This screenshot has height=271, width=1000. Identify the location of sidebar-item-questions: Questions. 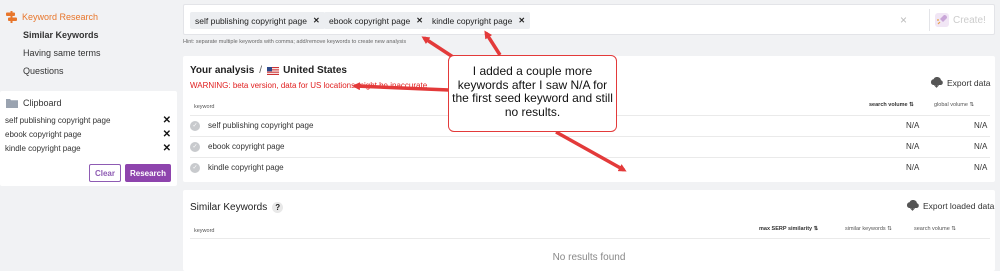
(43, 71).